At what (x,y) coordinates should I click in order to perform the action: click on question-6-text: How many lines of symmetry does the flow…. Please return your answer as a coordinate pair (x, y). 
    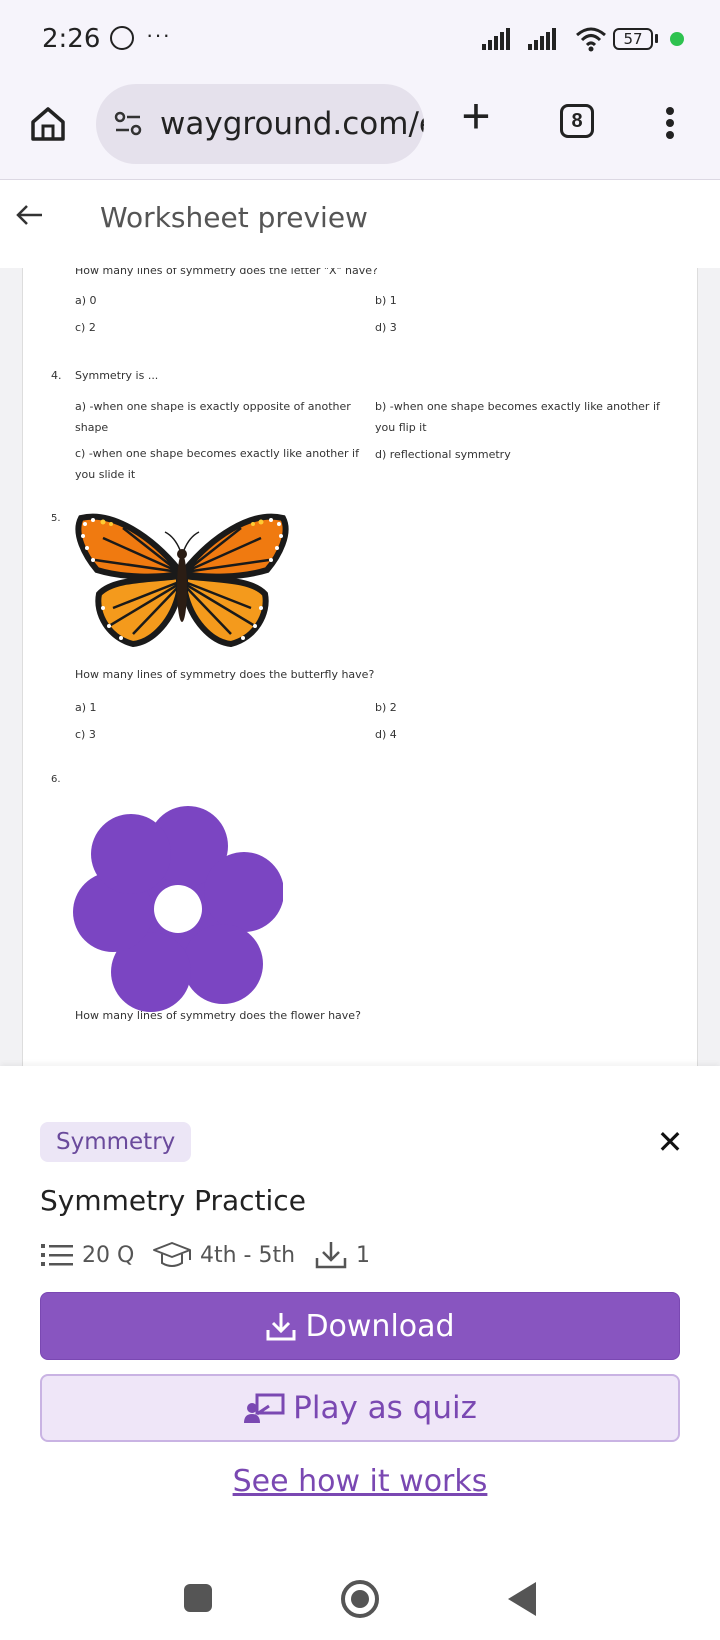
    Looking at the image, I should click on (218, 1015).